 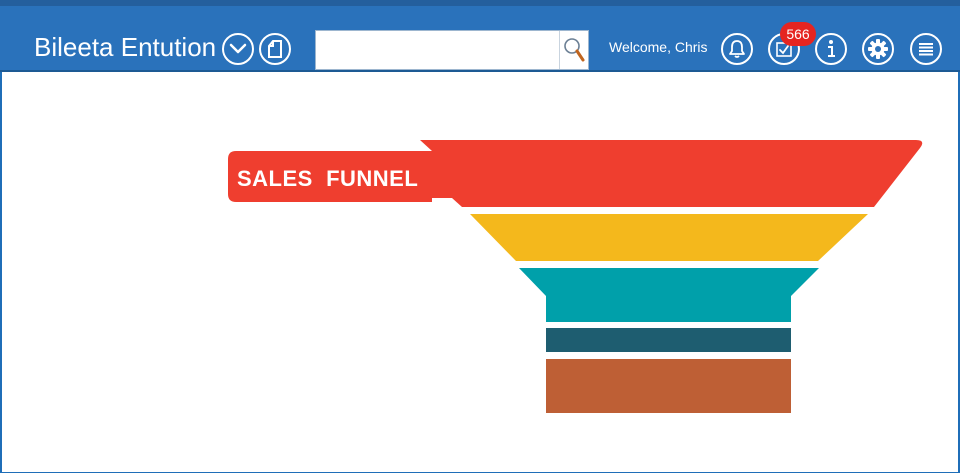 I want to click on search-box, so click(x=452, y=50).